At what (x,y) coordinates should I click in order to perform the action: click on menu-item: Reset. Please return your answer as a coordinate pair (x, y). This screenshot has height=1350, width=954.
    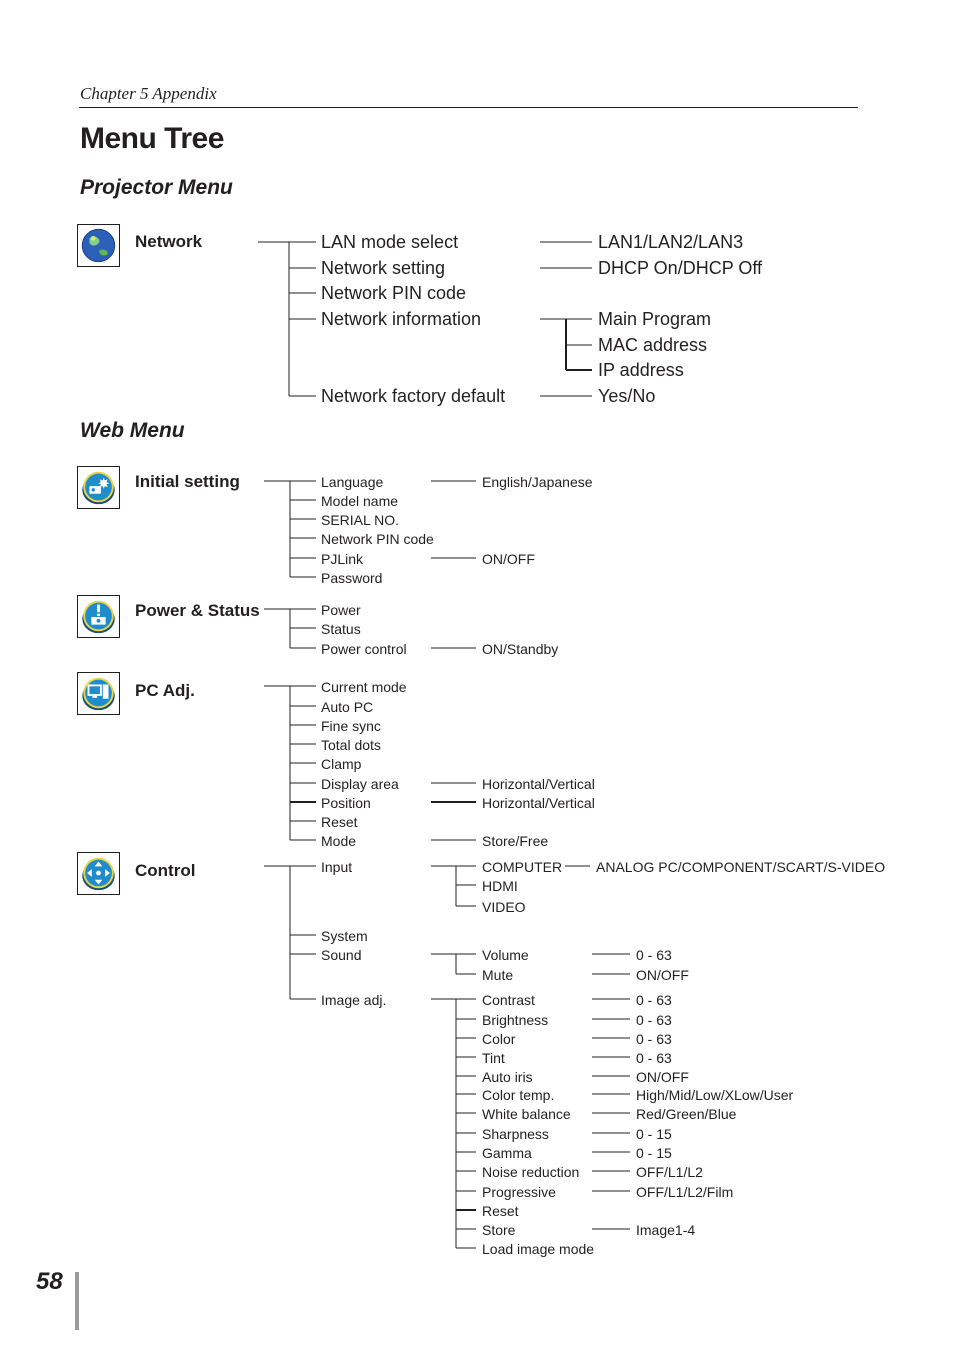
    Looking at the image, I should click on (339, 822).